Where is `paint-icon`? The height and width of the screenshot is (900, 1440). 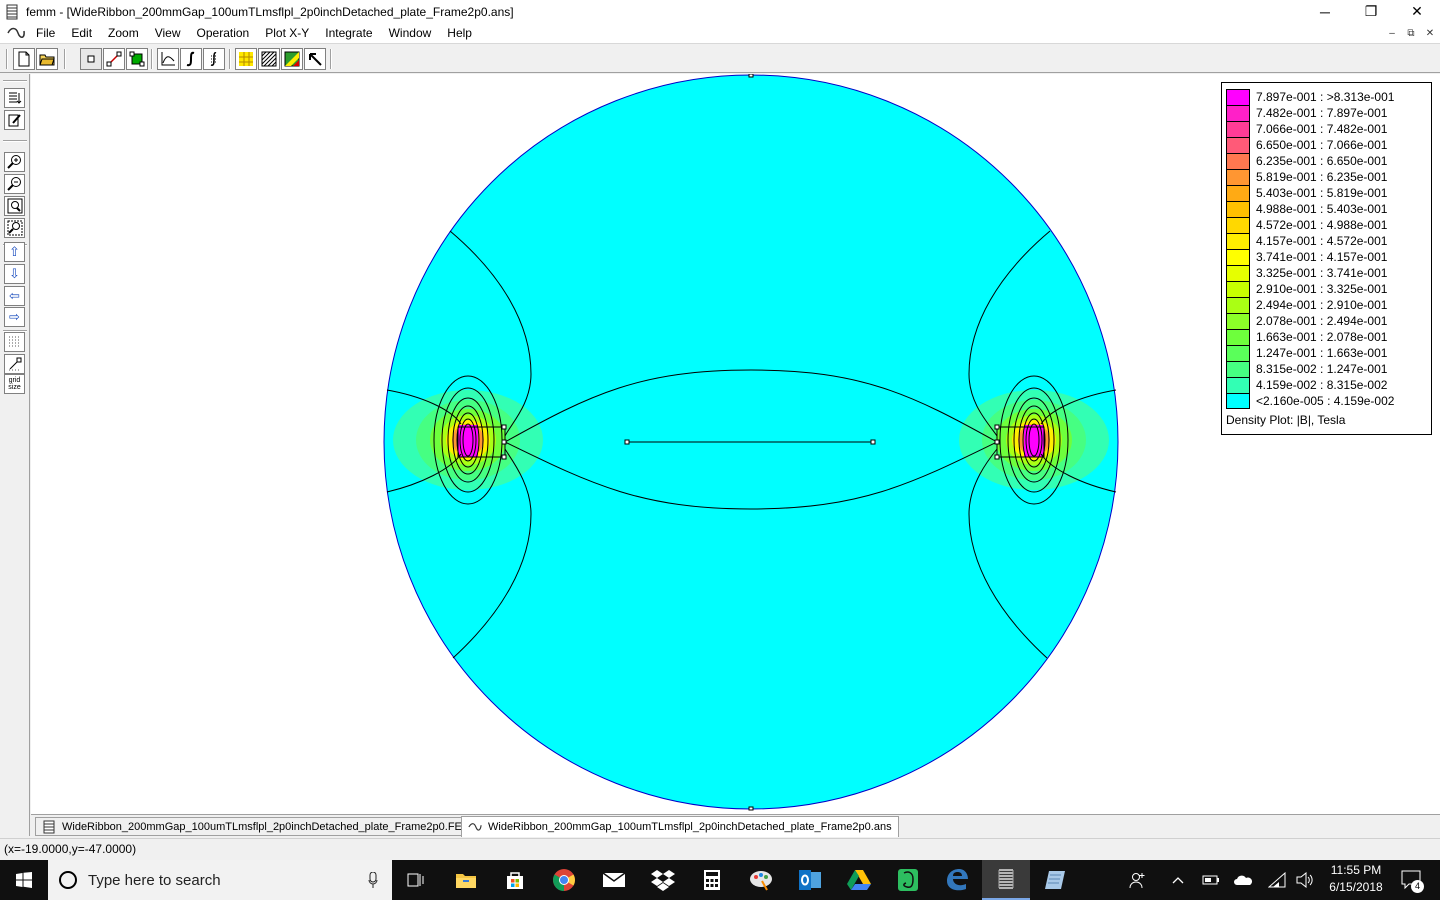
paint-icon is located at coordinates (761, 881).